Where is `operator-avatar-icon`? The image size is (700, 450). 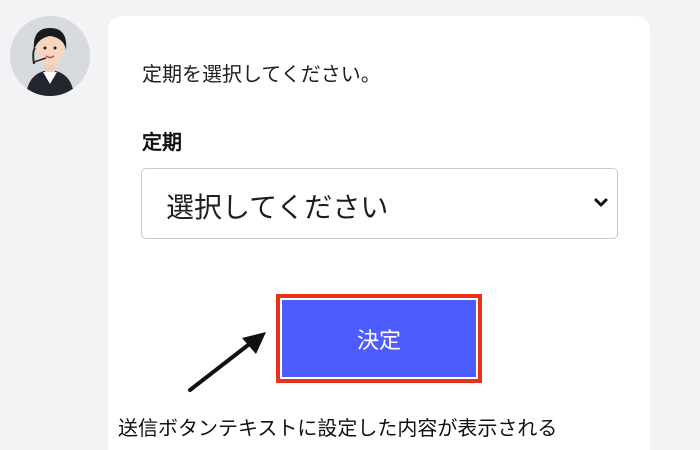
operator-avatar-icon is located at coordinates (50, 56).